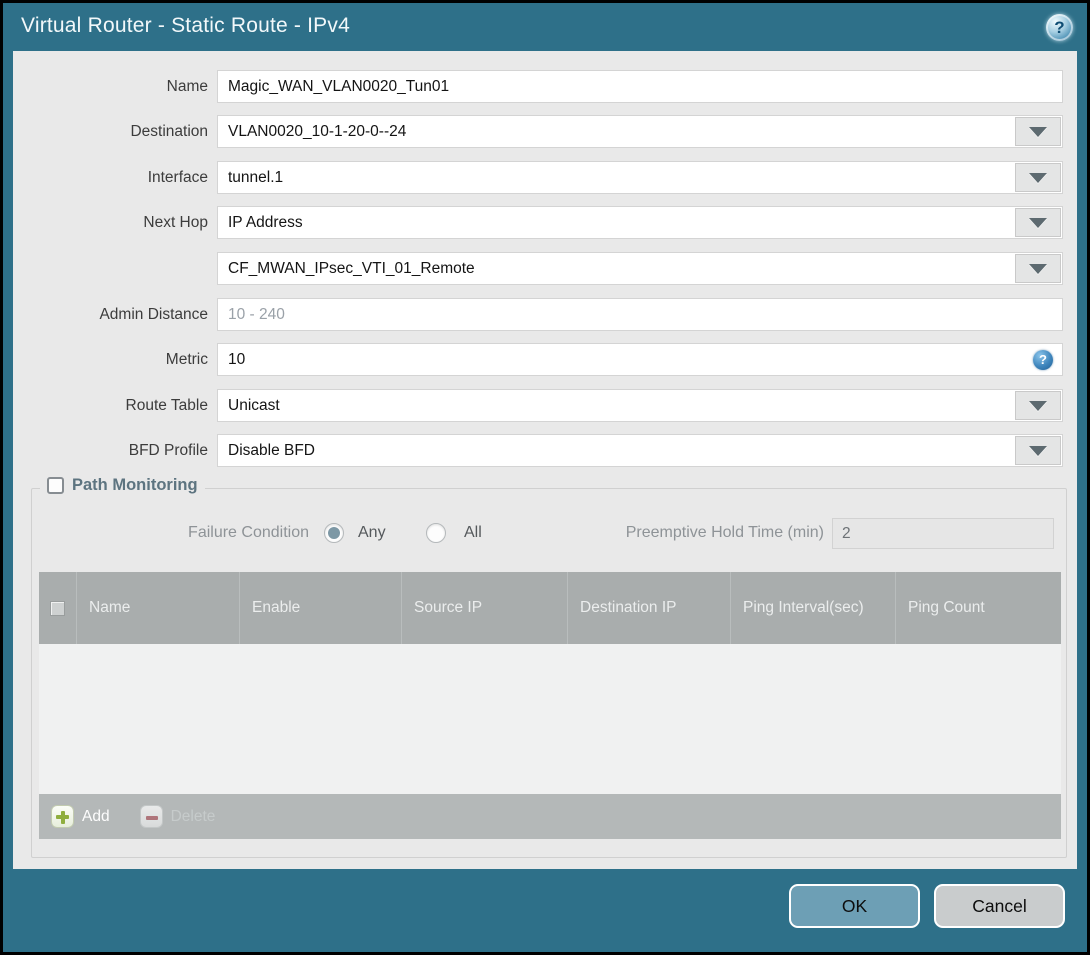  I want to click on interface-field-wrap, so click(640, 177).